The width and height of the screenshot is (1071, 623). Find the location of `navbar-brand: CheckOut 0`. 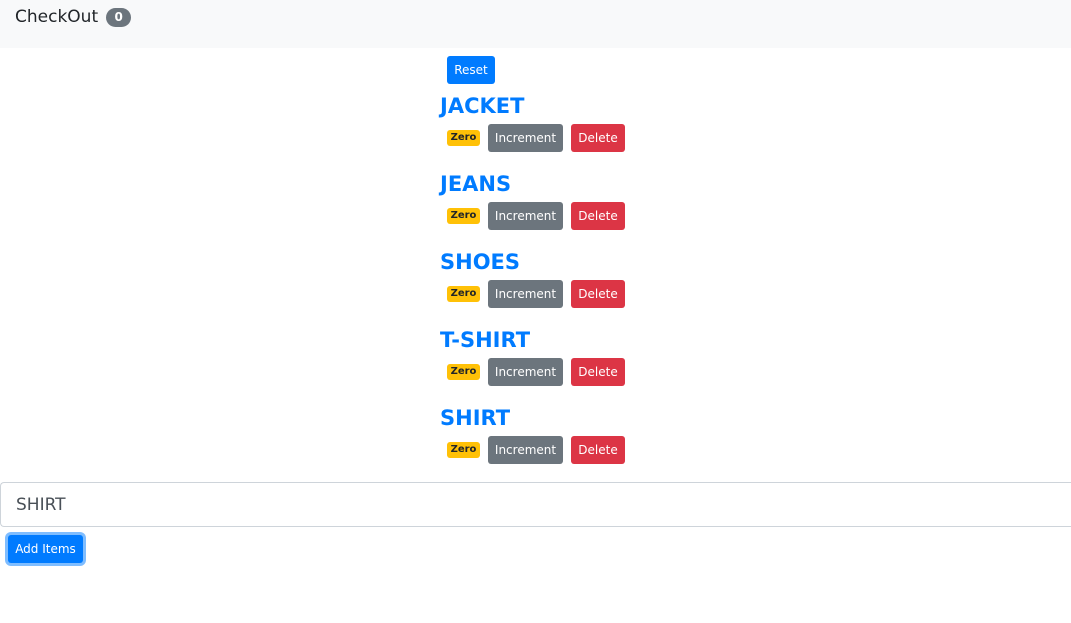

navbar-brand: CheckOut 0 is located at coordinates (73, 17).